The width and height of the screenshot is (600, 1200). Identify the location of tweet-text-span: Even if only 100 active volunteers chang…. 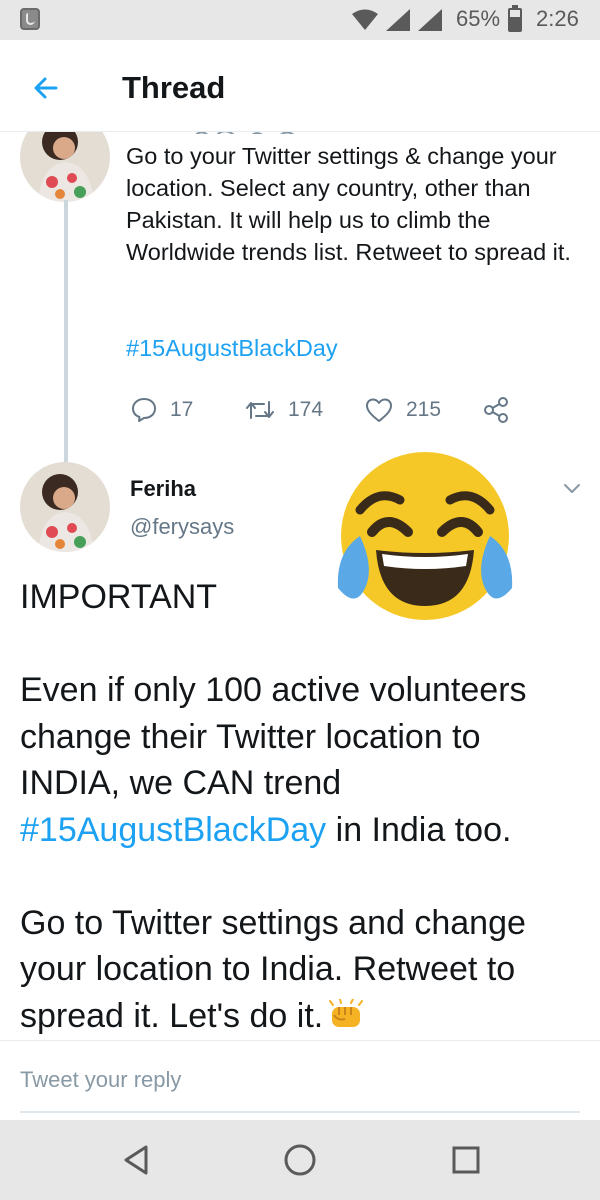
(273, 736).